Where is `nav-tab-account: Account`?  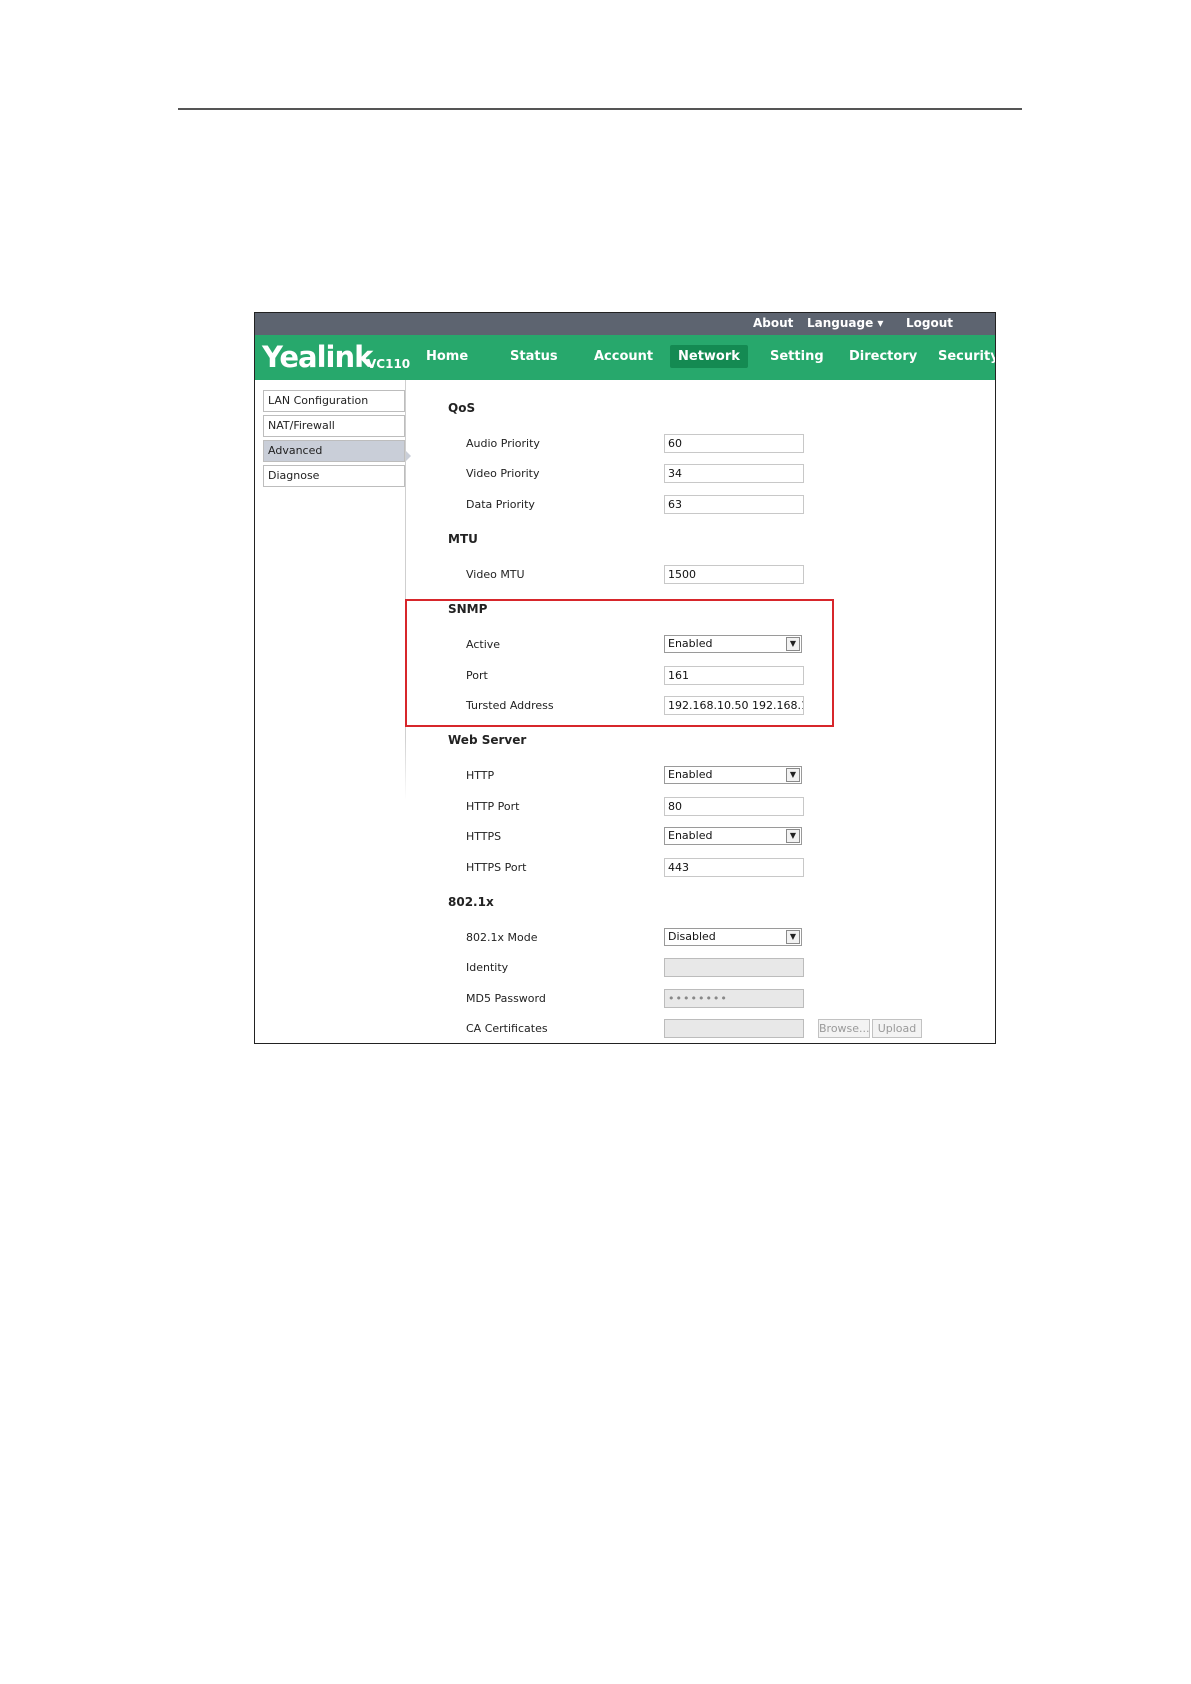 nav-tab-account: Account is located at coordinates (623, 356).